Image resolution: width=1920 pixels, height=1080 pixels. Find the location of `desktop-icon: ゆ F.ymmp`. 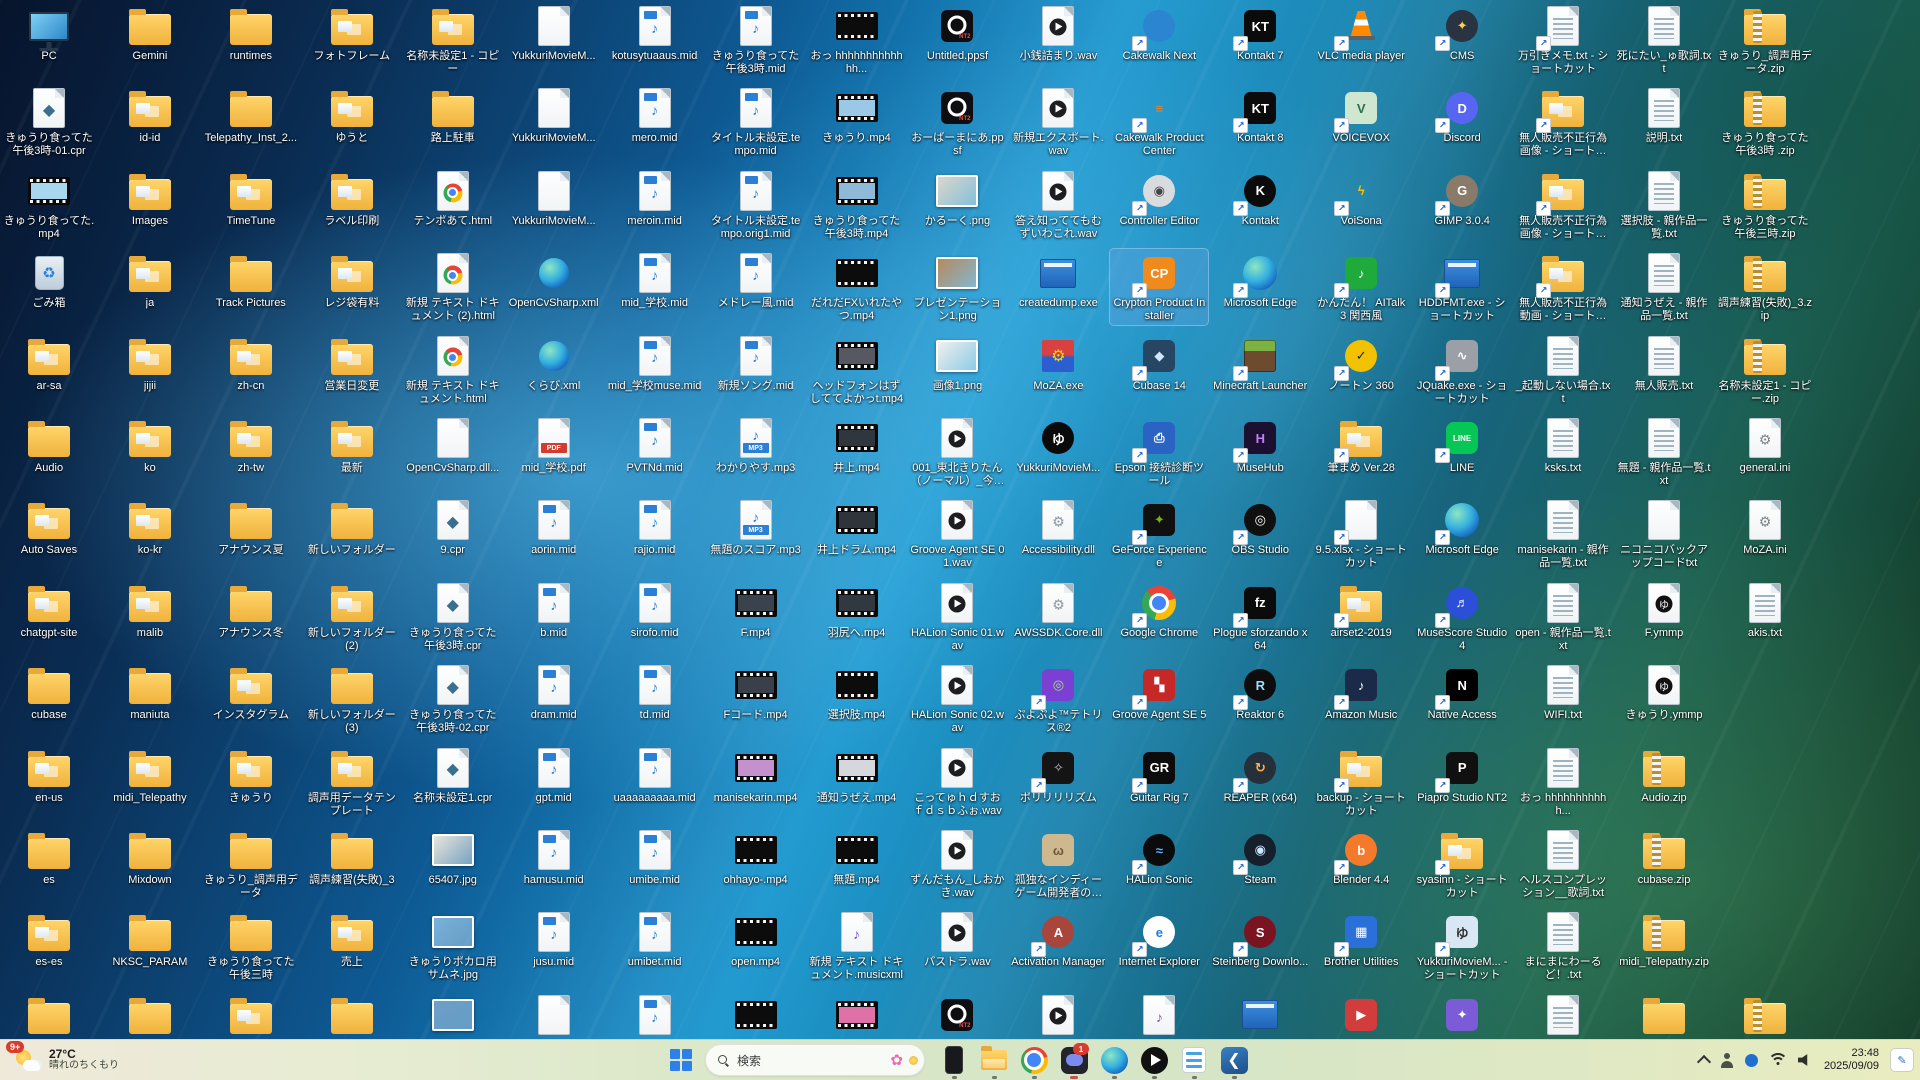

desktop-icon: ゆ F.ymmp is located at coordinates (1664, 610).